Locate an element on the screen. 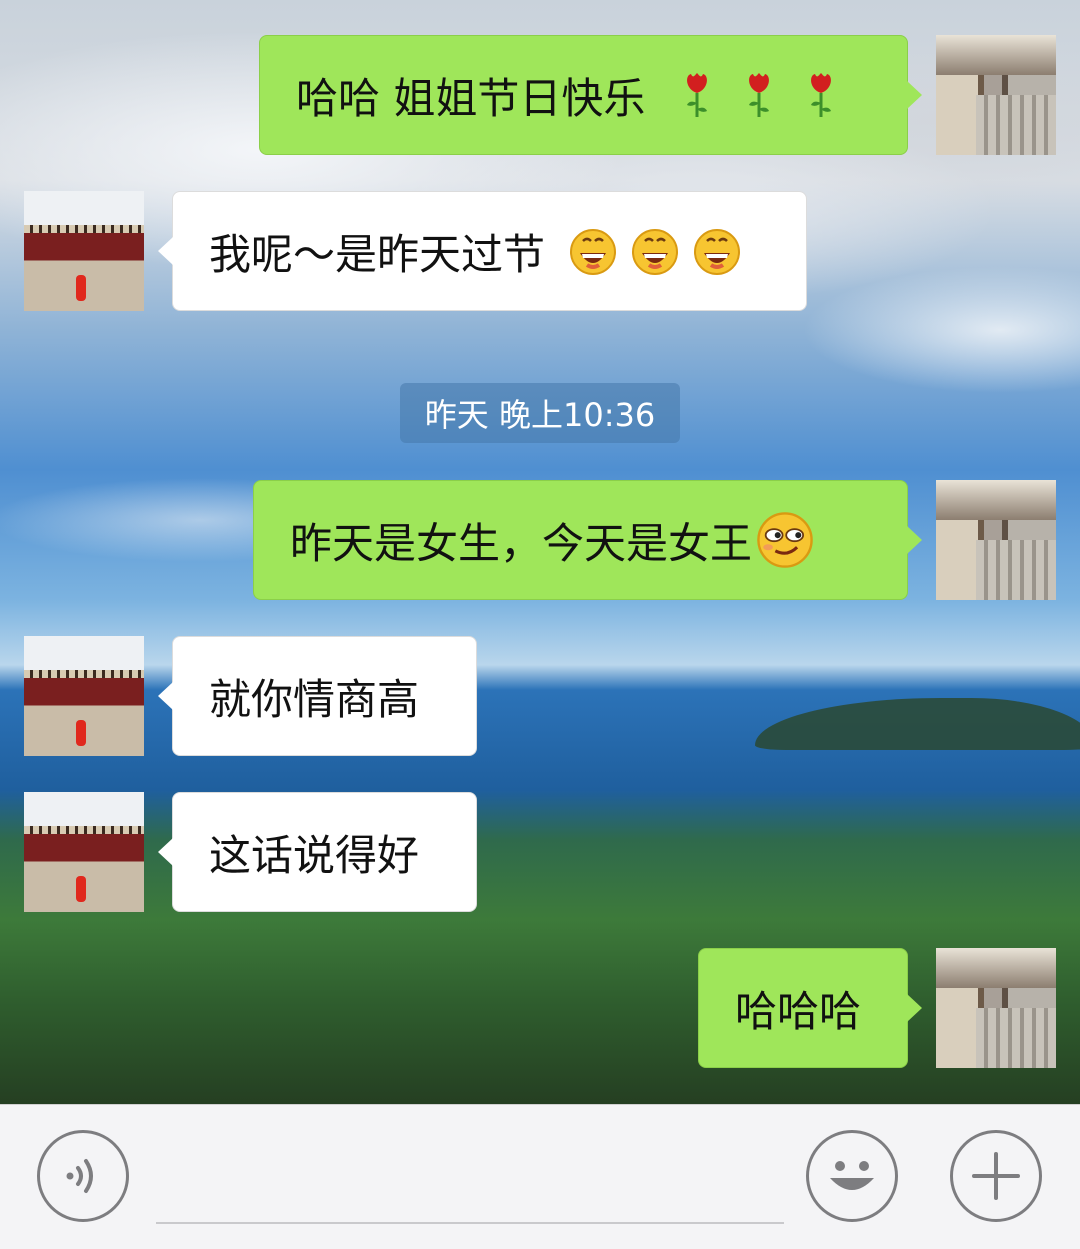 The image size is (1080, 1249). message-text: 我呢～是昨天过节 is located at coordinates (377, 254).